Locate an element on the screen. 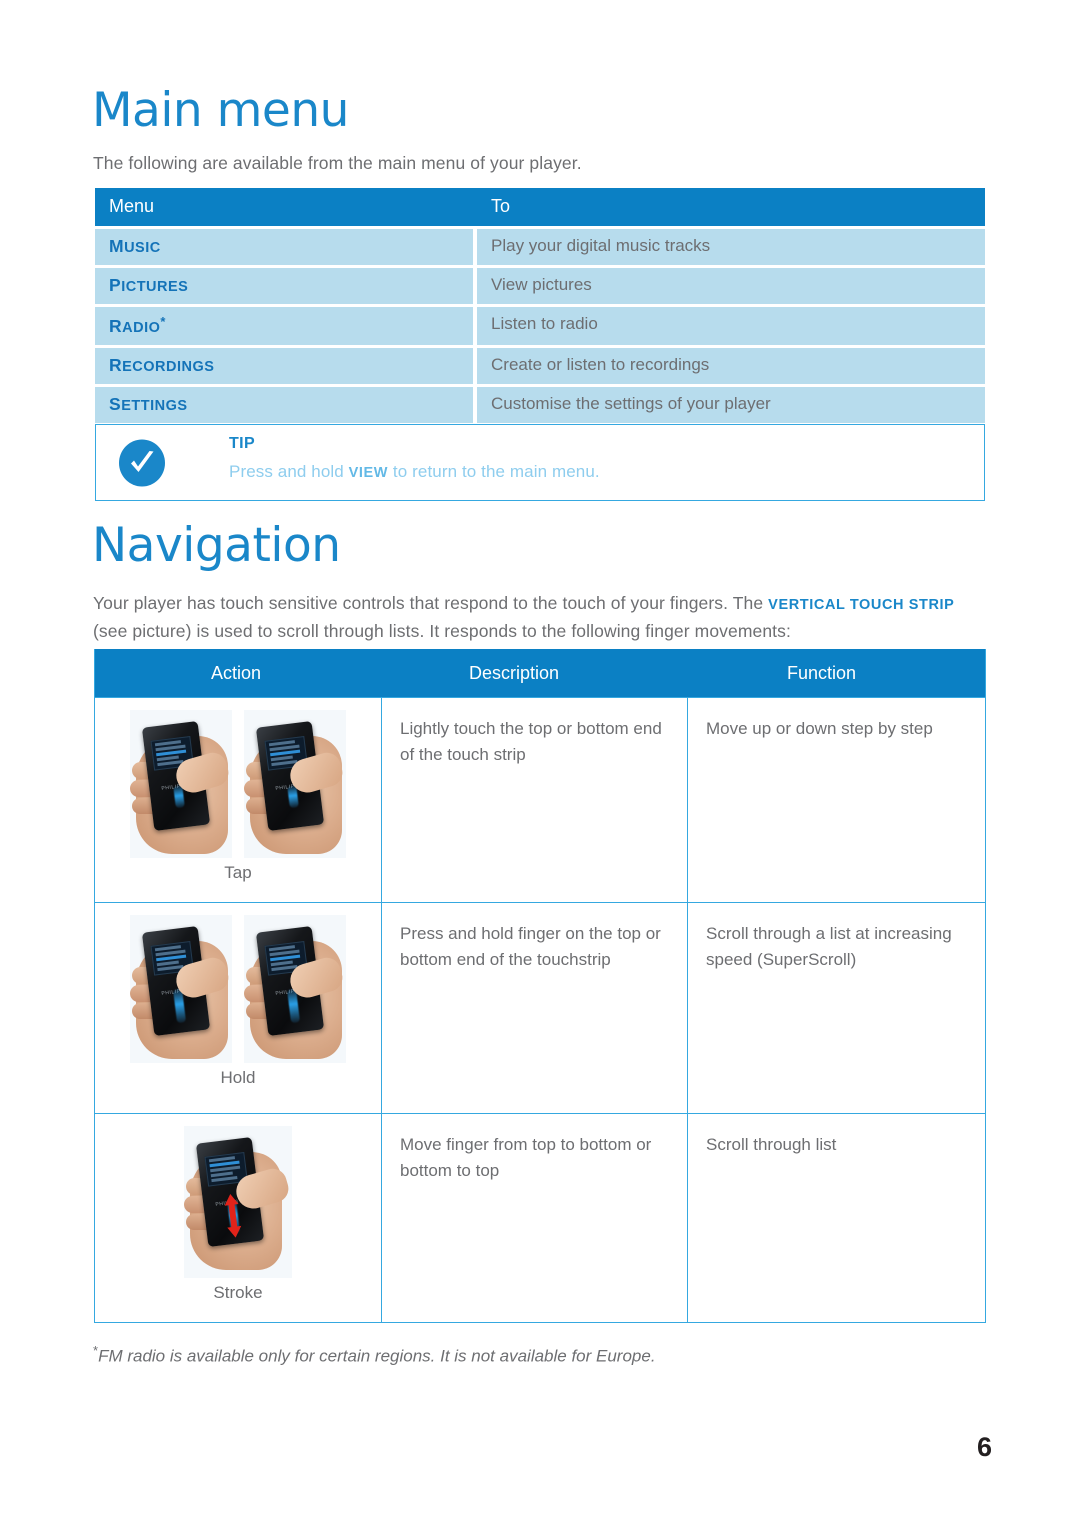 This screenshot has width=1080, height=1529. device-photo-stroke: PHILIPS is located at coordinates (238, 1202).